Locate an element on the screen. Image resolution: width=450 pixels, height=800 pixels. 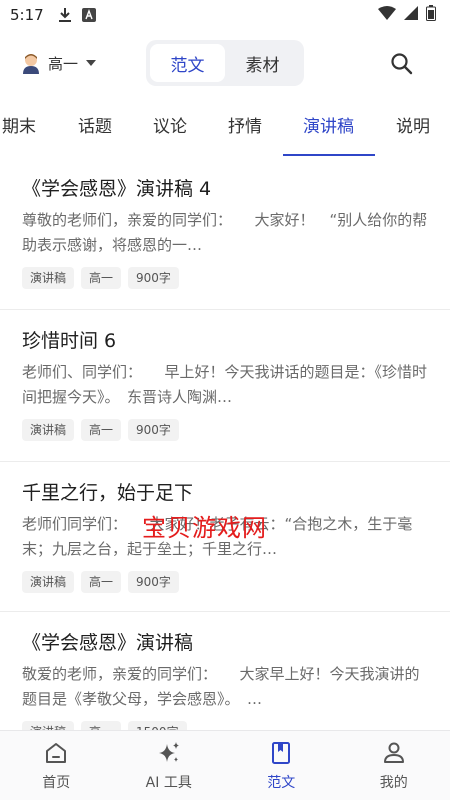
nav-home: 首页 is located at coordinates (56, 765).